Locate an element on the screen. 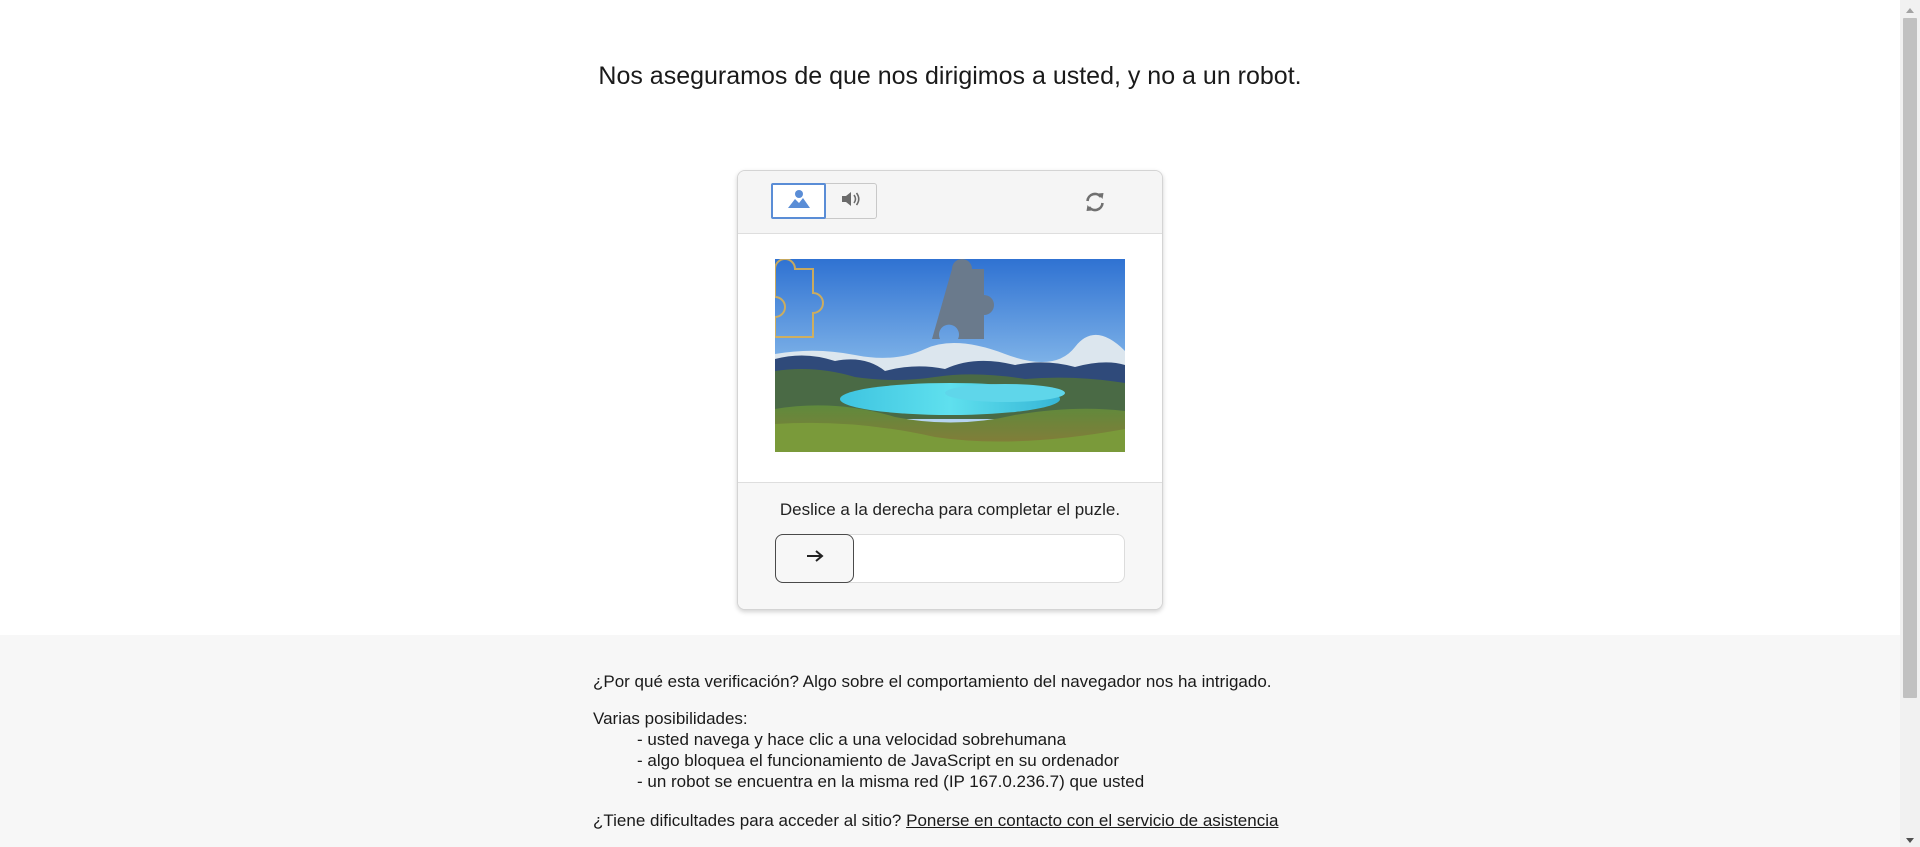  scroll-down-button is located at coordinates (1910, 838).